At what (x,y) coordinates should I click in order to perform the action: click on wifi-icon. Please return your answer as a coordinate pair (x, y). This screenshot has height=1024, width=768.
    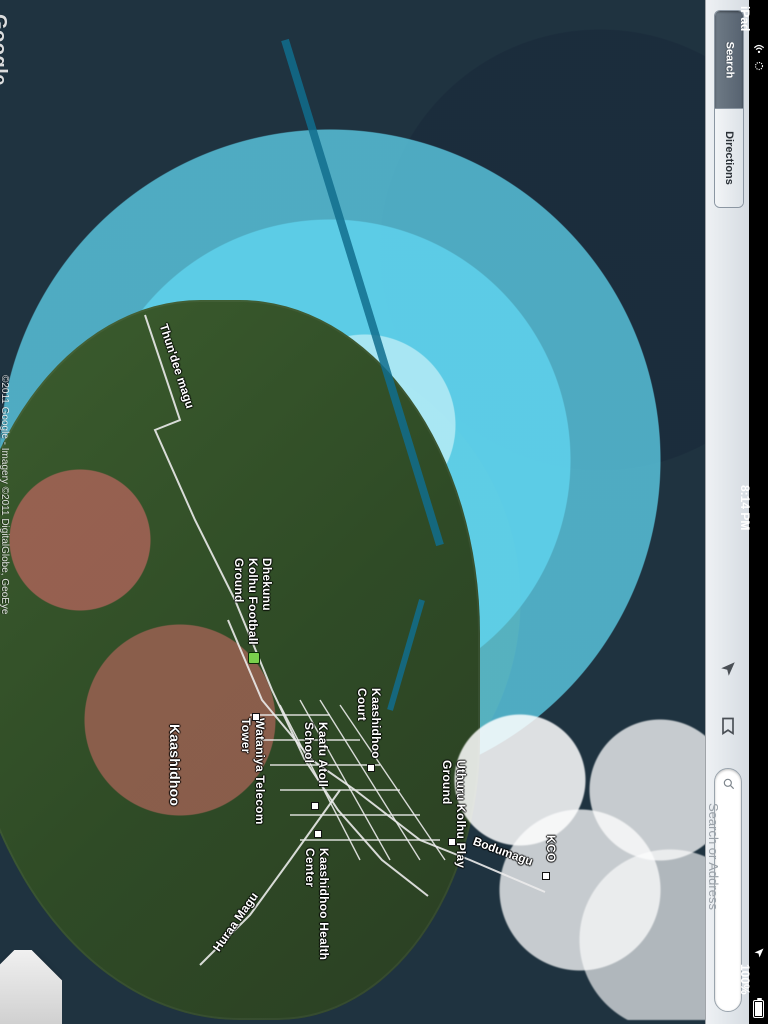
    Looking at the image, I should click on (759, 49).